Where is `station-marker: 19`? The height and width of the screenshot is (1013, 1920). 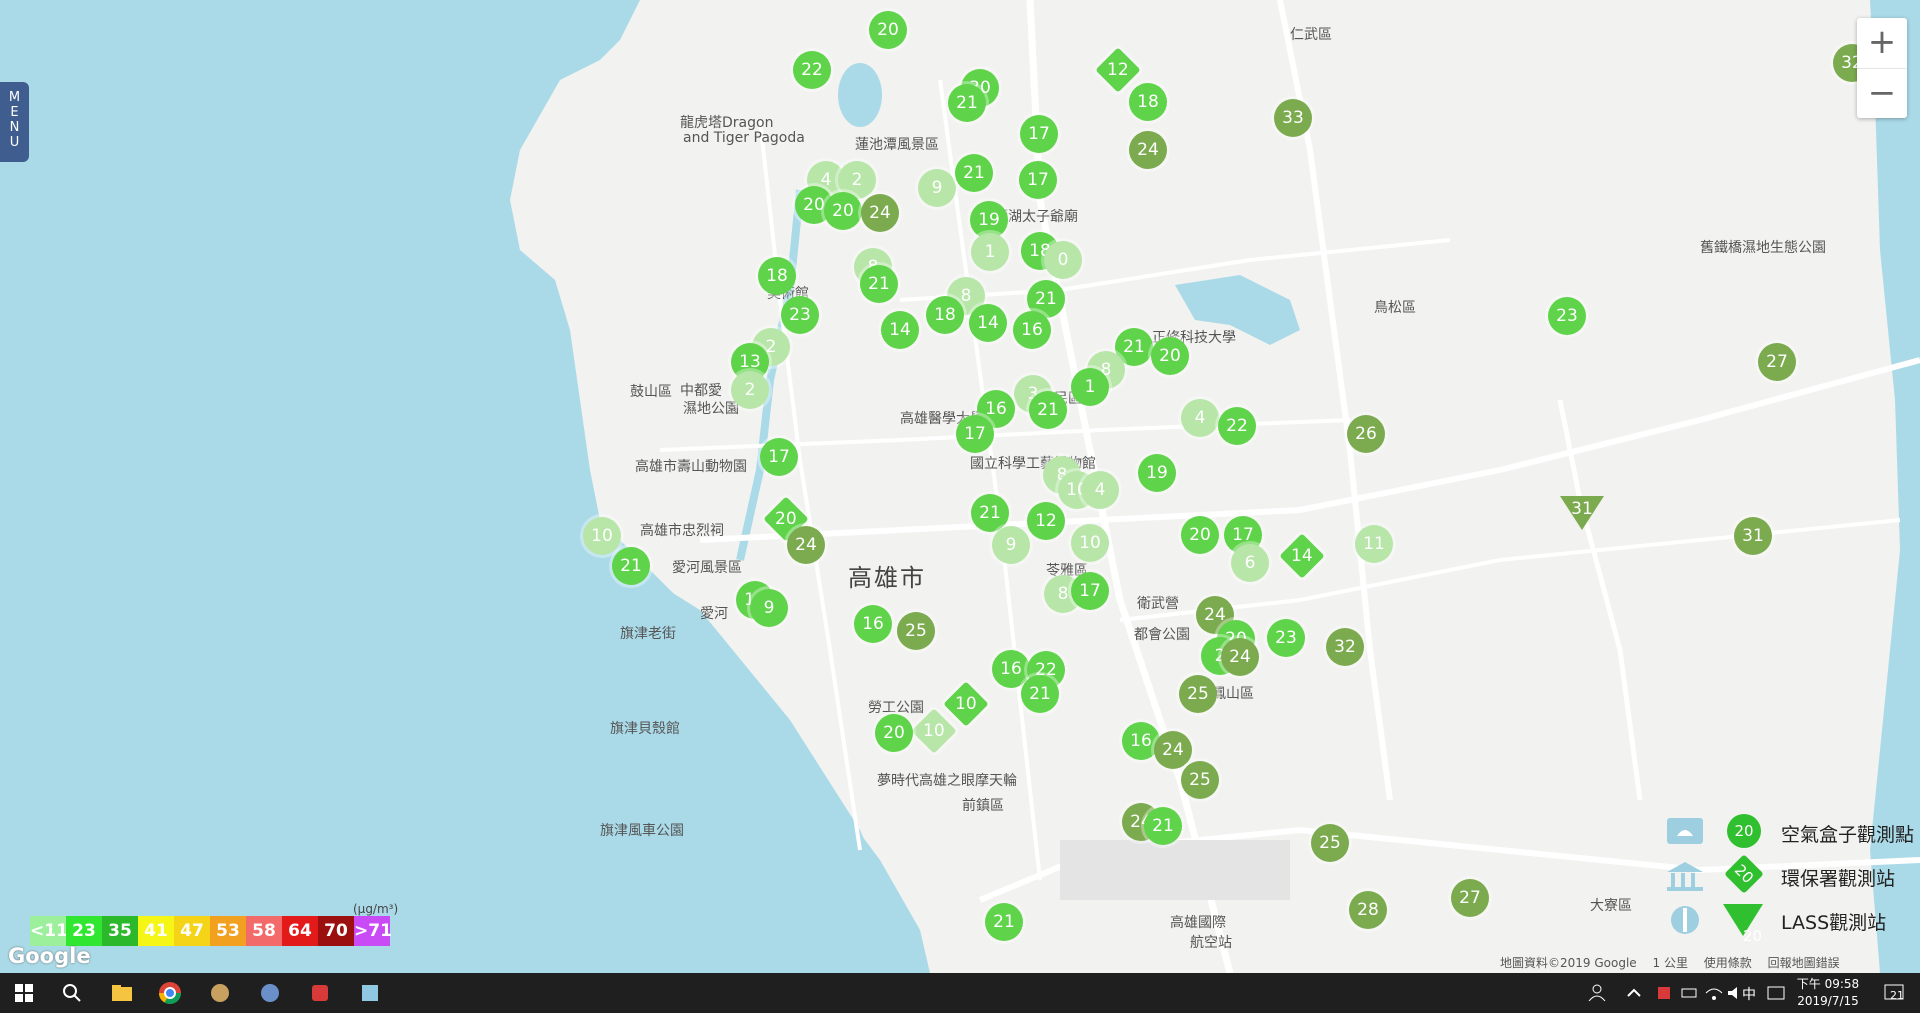
station-marker: 19 is located at coordinates (1157, 473).